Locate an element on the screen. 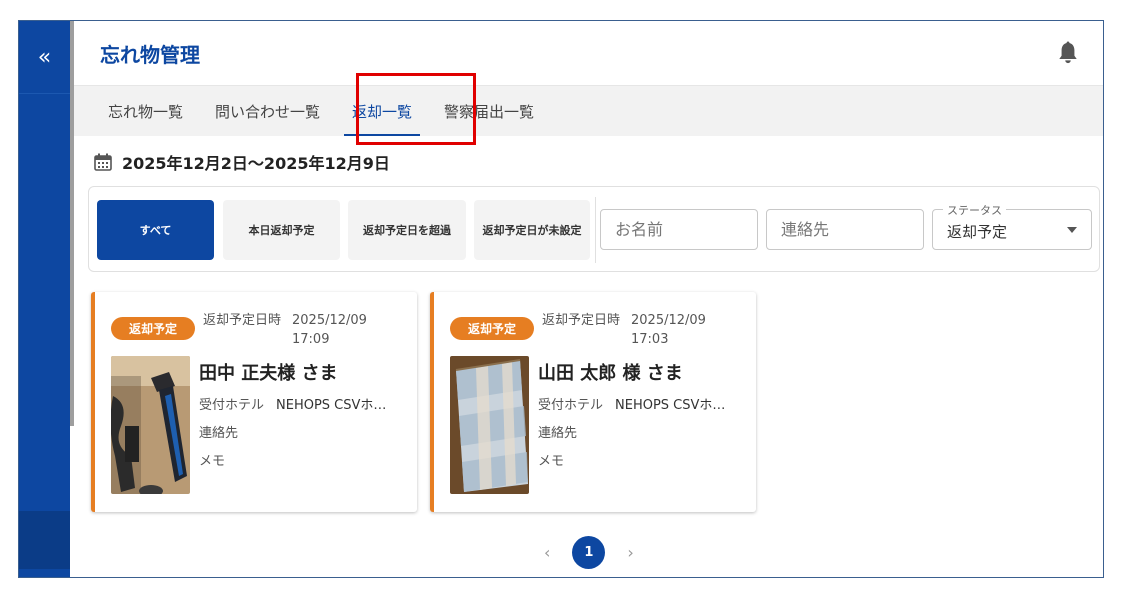  name-field is located at coordinates (679, 229).